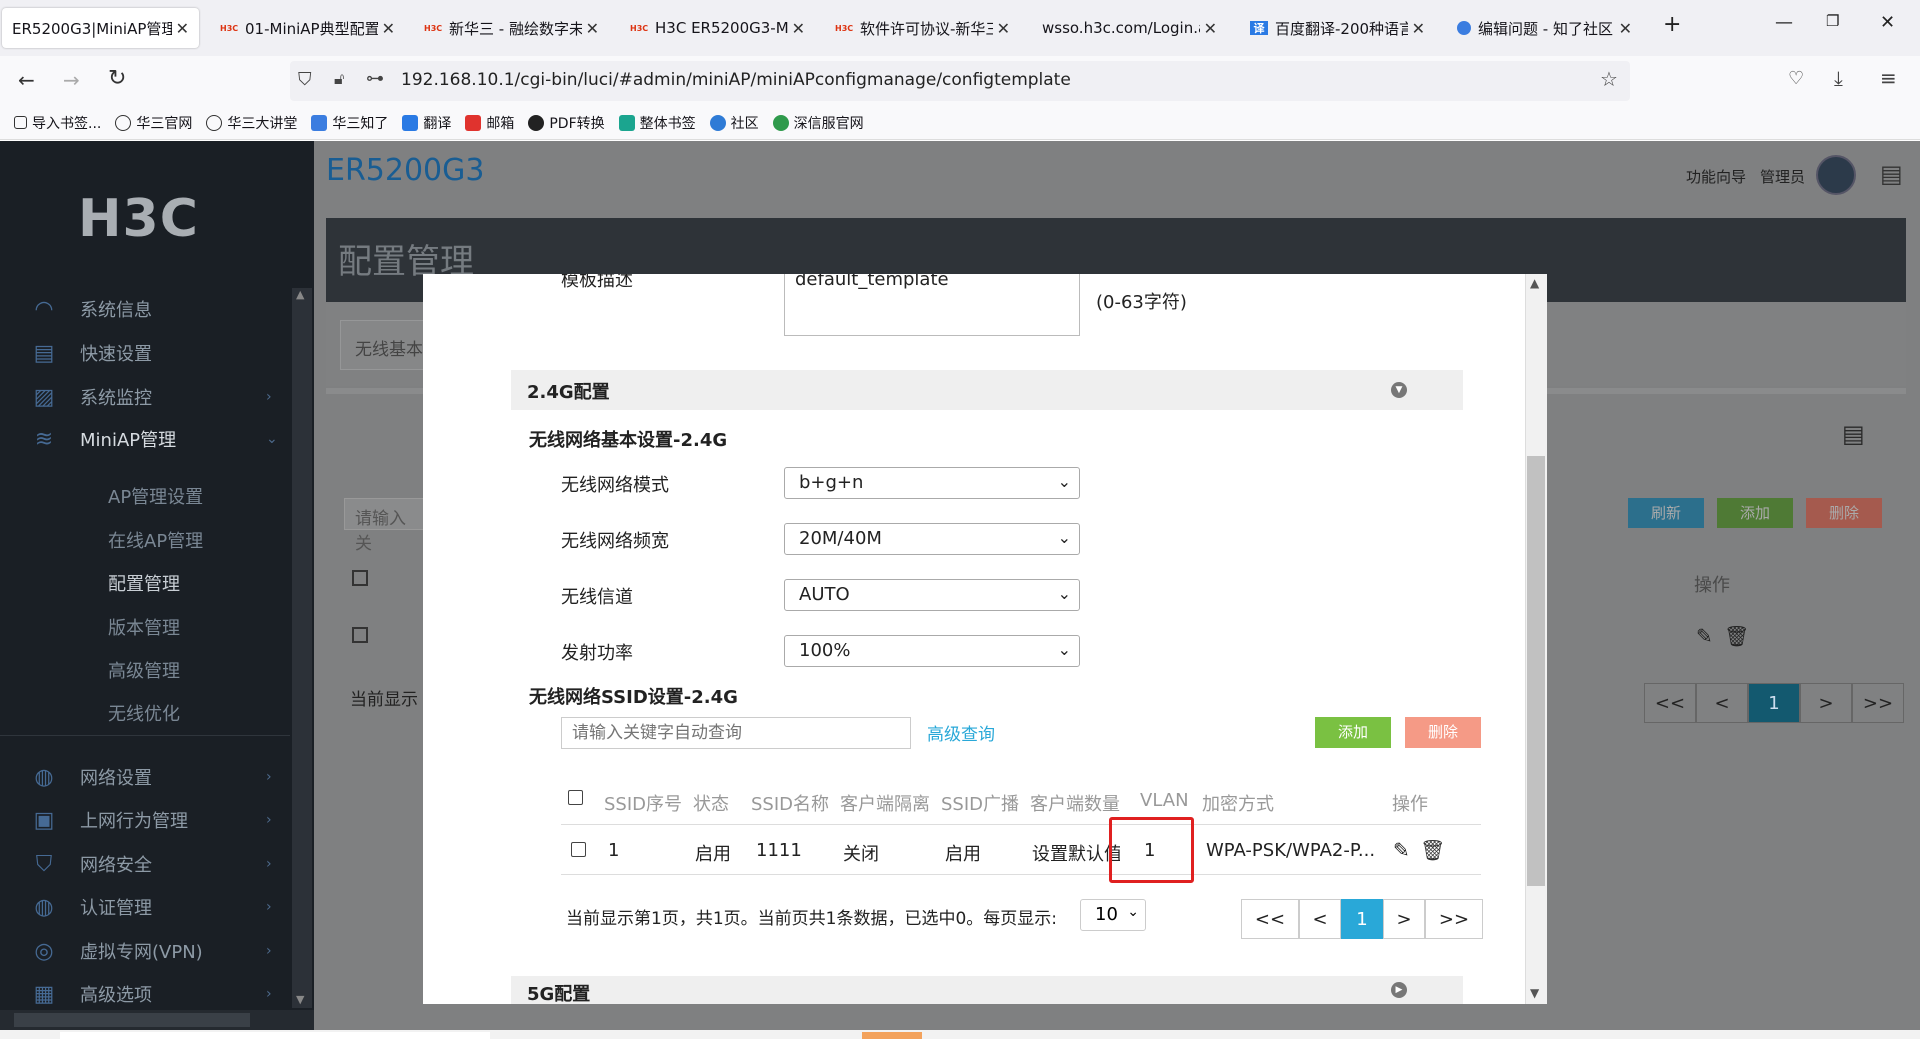 The height and width of the screenshot is (1039, 1920). I want to click on bookmark-star-icon: ☆, so click(1609, 79).